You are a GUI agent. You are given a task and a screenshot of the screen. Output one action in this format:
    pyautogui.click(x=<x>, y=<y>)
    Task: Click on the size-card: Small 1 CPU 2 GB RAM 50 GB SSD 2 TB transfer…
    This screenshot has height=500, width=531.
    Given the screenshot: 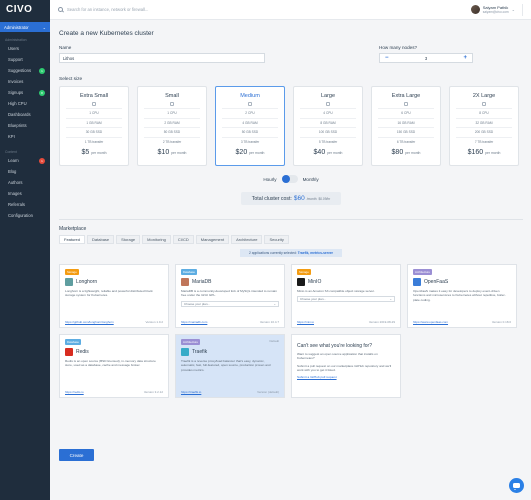 What is the action you would take?
    pyautogui.click(x=172, y=126)
    